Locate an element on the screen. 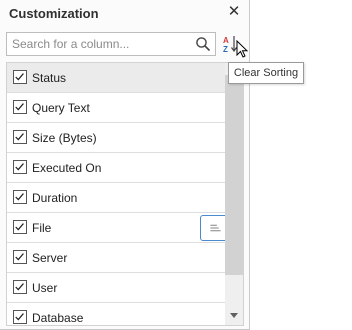  column-item-label: File is located at coordinates (42, 228).